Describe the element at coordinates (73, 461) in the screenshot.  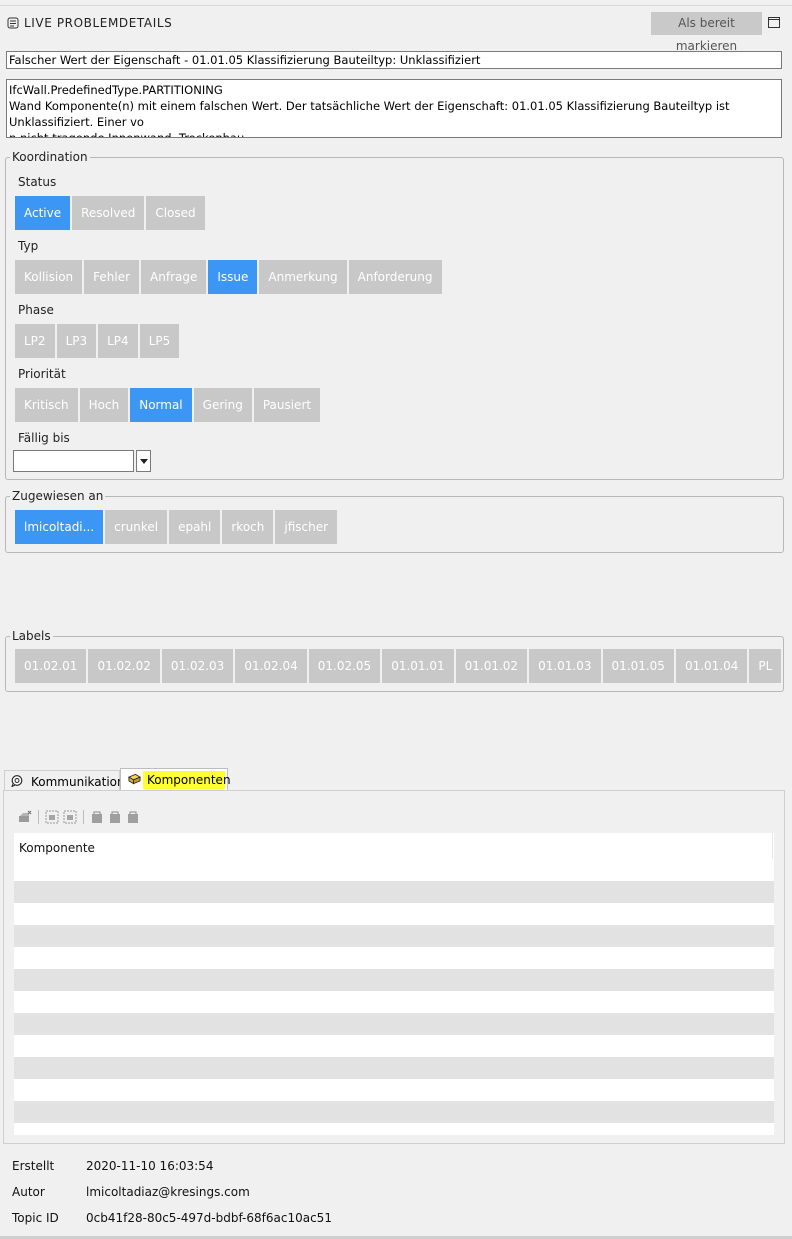
I see `due-date-input` at that location.